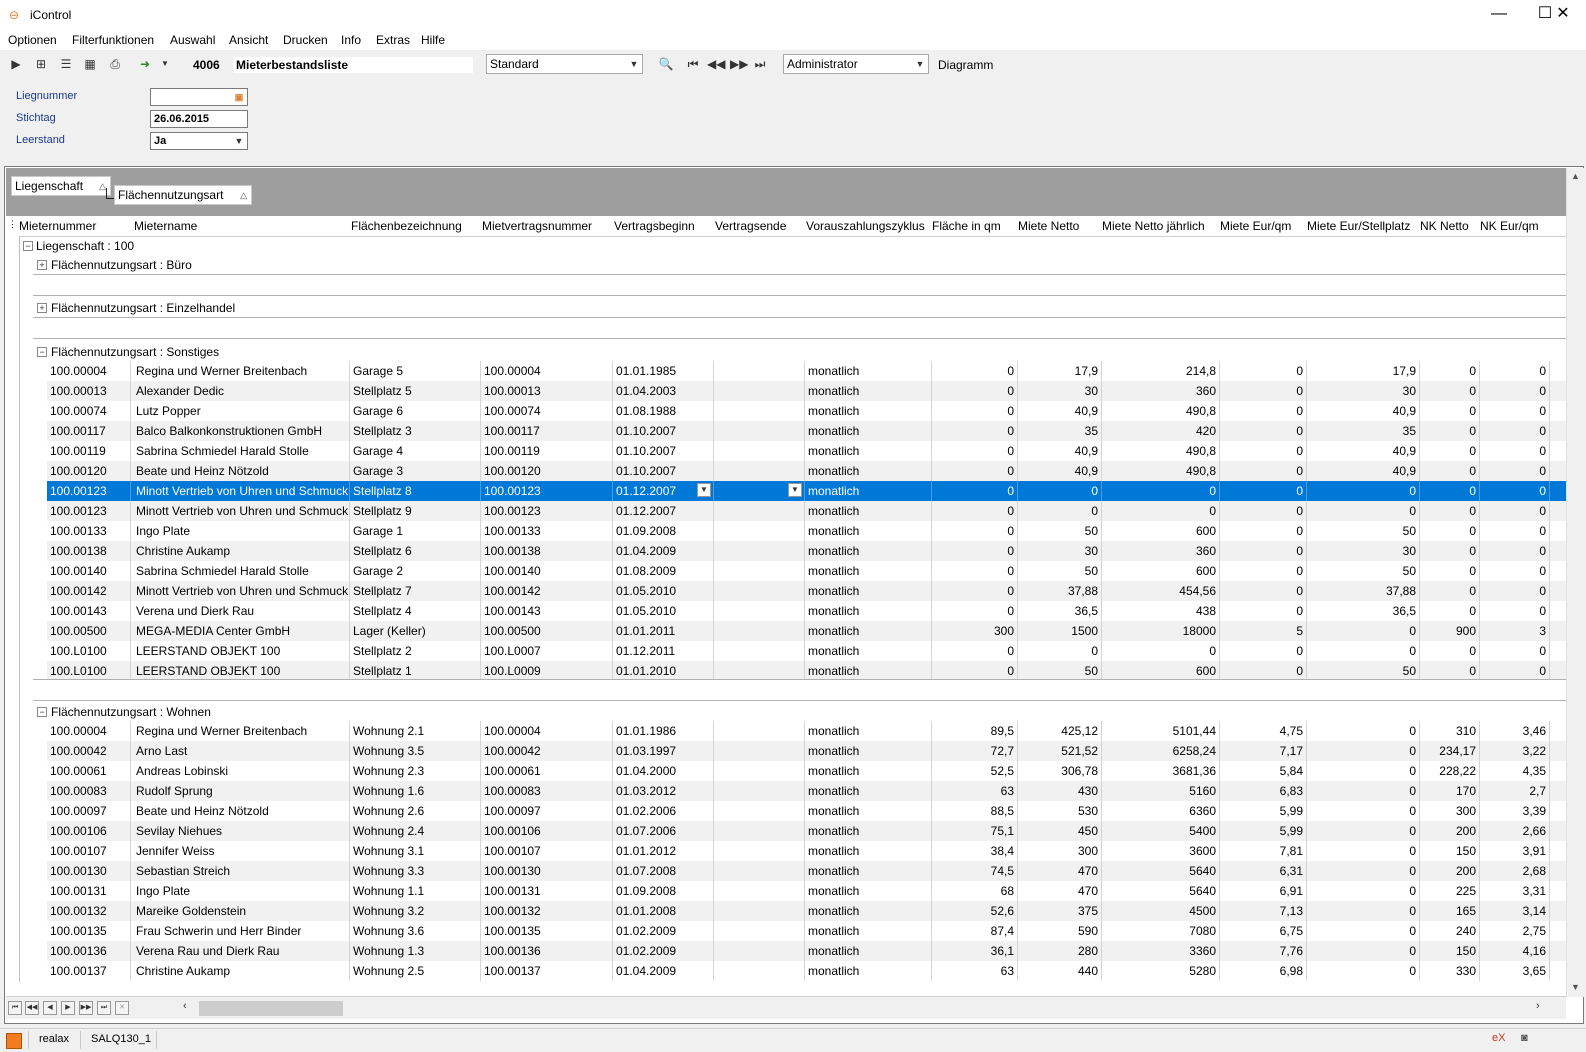 This screenshot has height=1052, width=1586. I want to click on prev-page-icon: ◀◀, so click(32, 1008).